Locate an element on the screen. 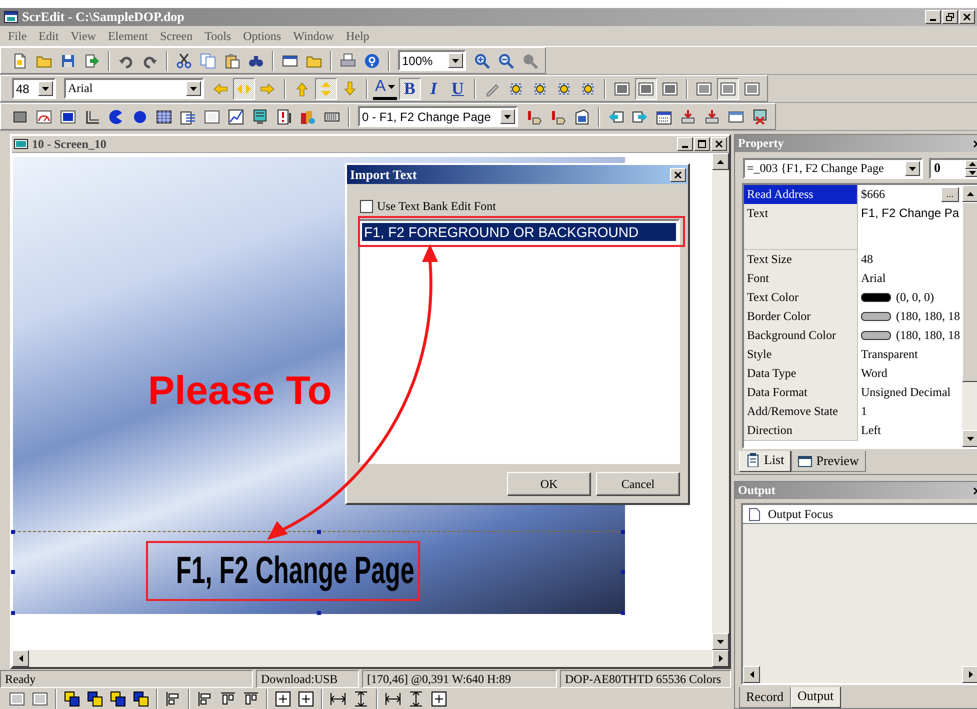  document-icon is located at coordinates (582, 116).